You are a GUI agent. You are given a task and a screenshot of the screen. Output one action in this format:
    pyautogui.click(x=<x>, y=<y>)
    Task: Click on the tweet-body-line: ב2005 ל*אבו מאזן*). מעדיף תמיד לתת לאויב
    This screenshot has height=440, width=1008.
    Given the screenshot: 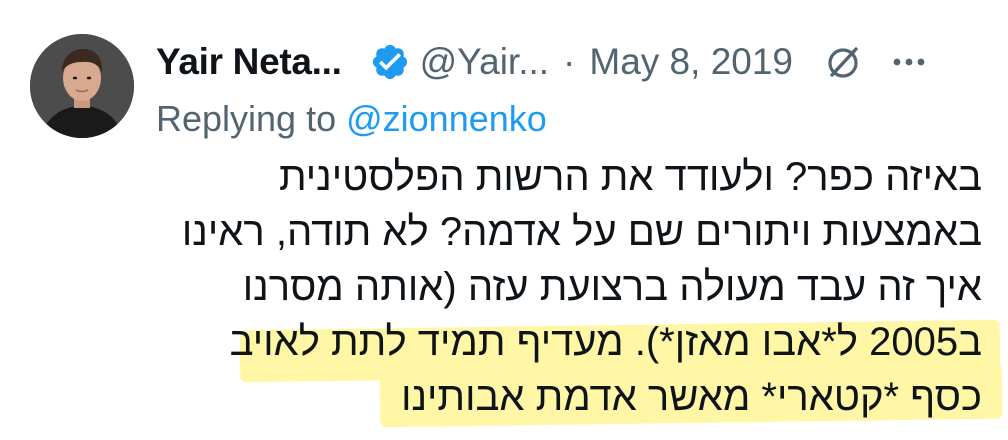 What is the action you would take?
    pyautogui.click(x=605, y=342)
    